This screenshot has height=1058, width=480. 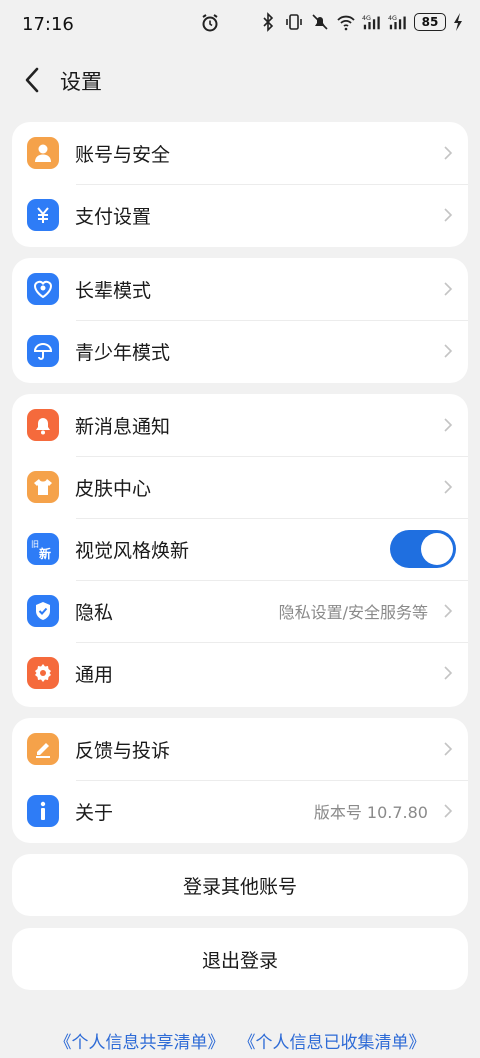 I want to click on row-account-security: 账号与安全, so click(x=240, y=153).